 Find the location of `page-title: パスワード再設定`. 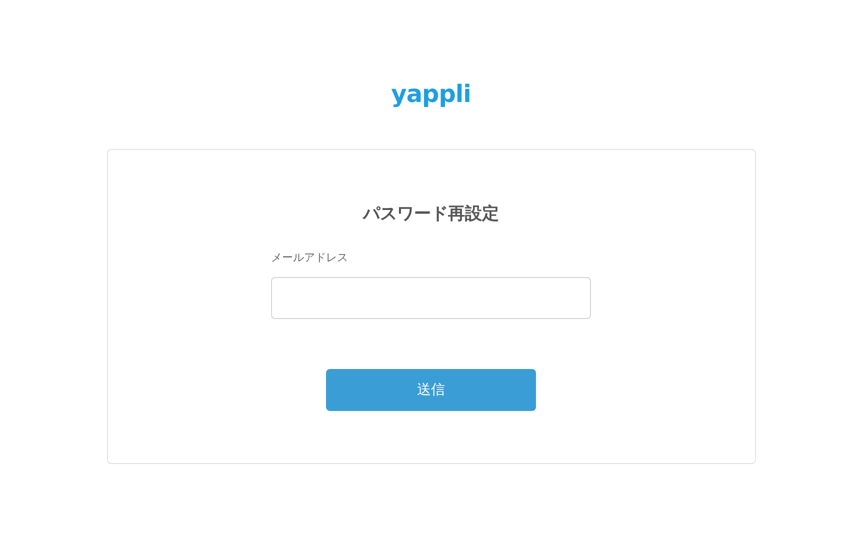

page-title: パスワード再設定 is located at coordinates (431, 214).